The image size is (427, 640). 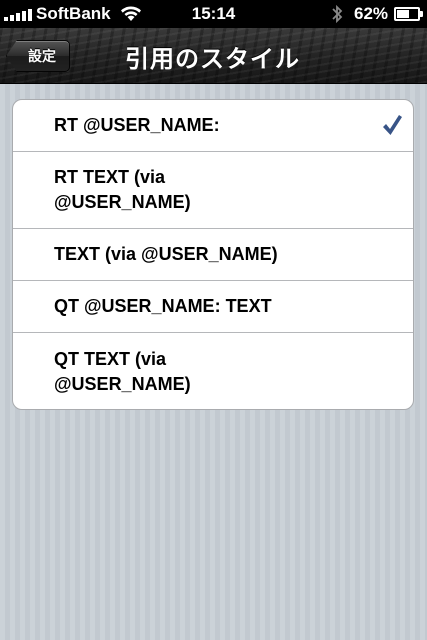 I want to click on option-label: TEXT (via @USER_NAME), so click(x=166, y=254).